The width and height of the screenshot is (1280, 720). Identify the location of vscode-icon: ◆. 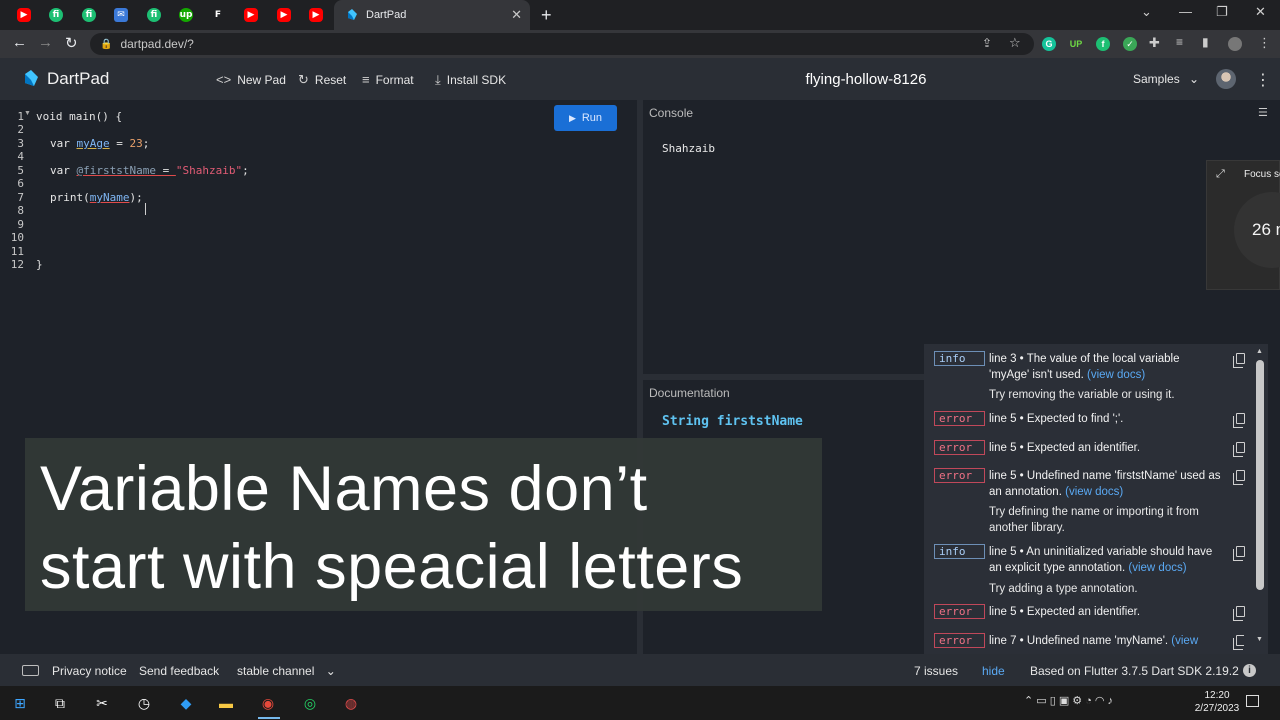
(186, 703).